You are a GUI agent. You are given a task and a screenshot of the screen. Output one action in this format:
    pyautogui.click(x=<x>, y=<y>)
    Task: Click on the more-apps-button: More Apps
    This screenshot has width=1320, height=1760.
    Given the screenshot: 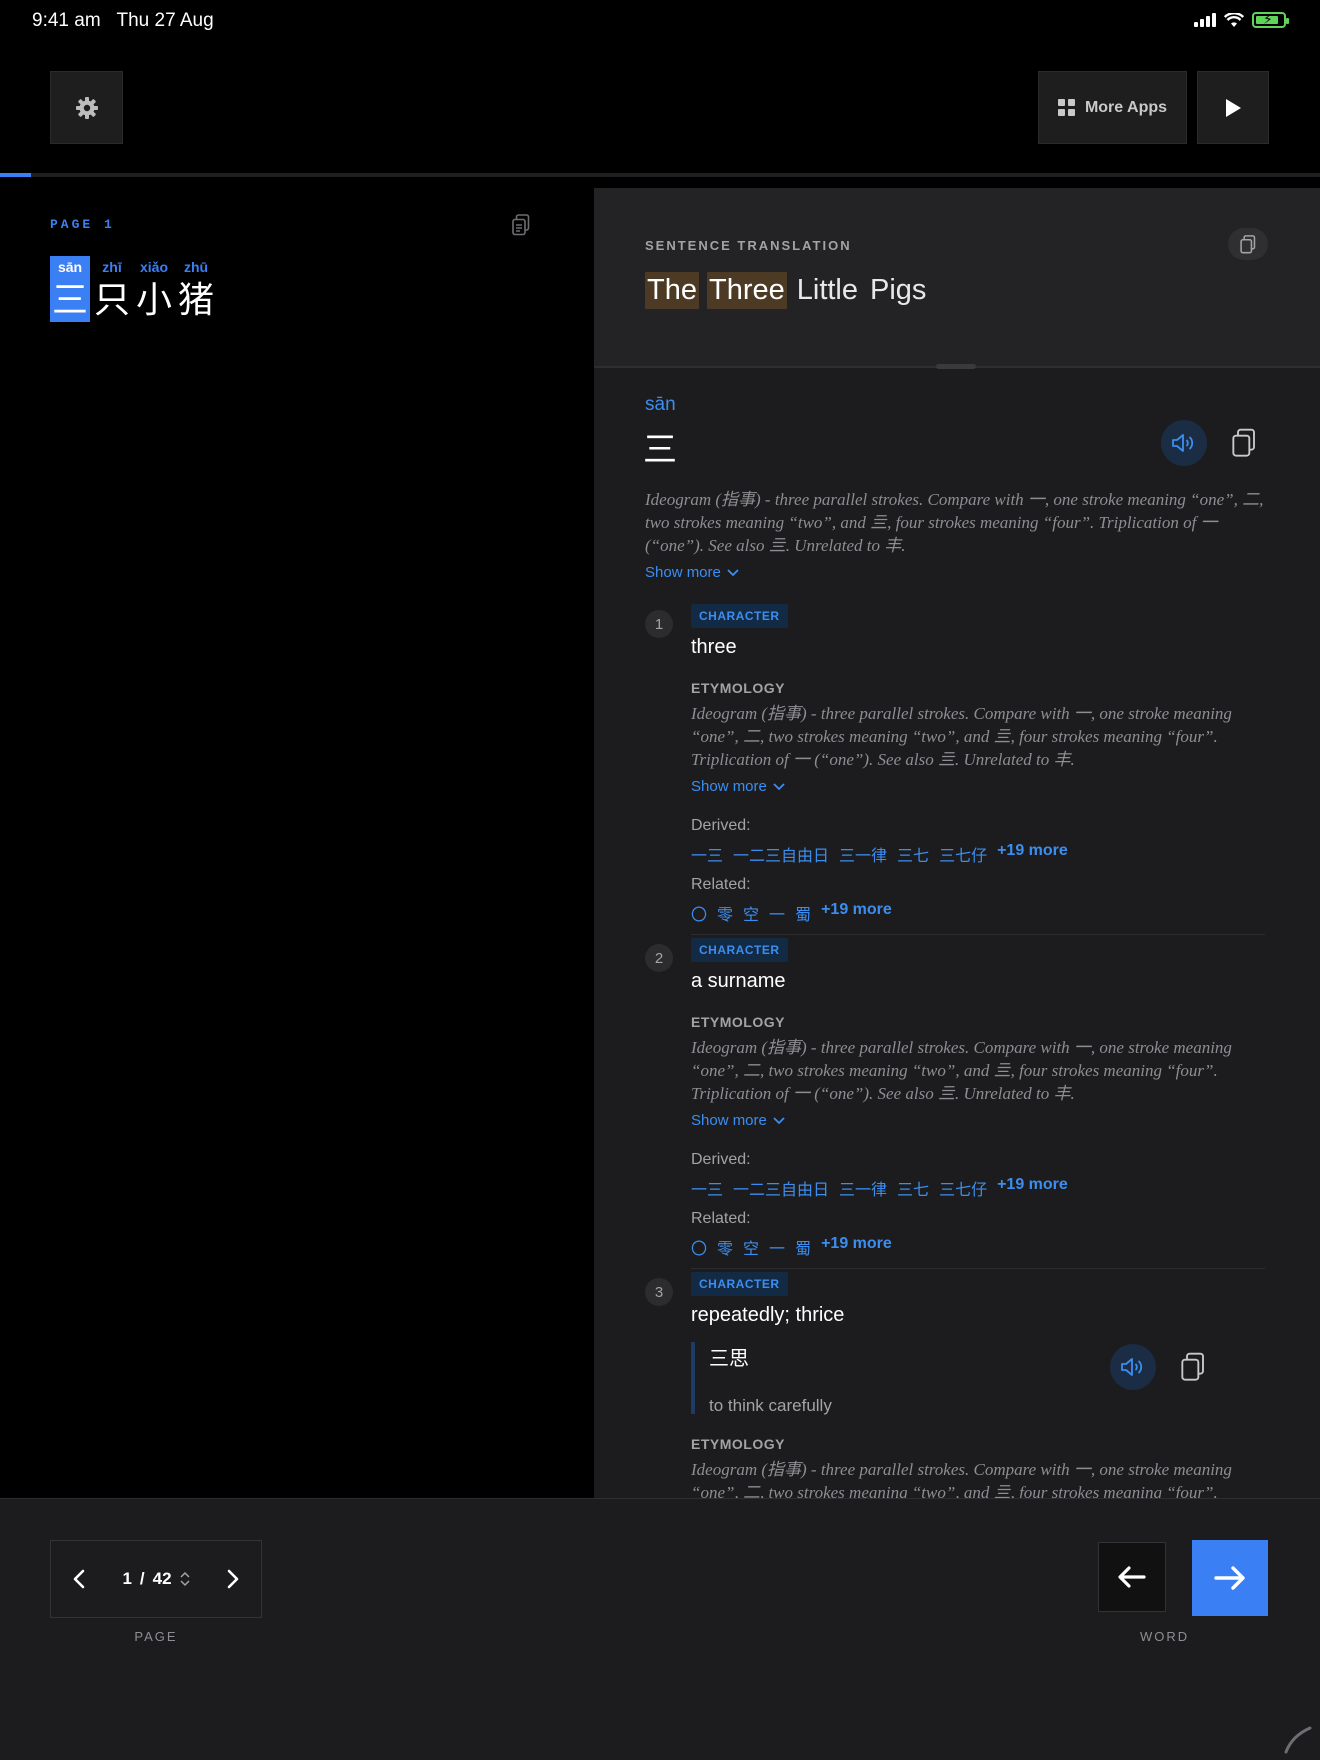 What is the action you would take?
    pyautogui.click(x=1112, y=107)
    